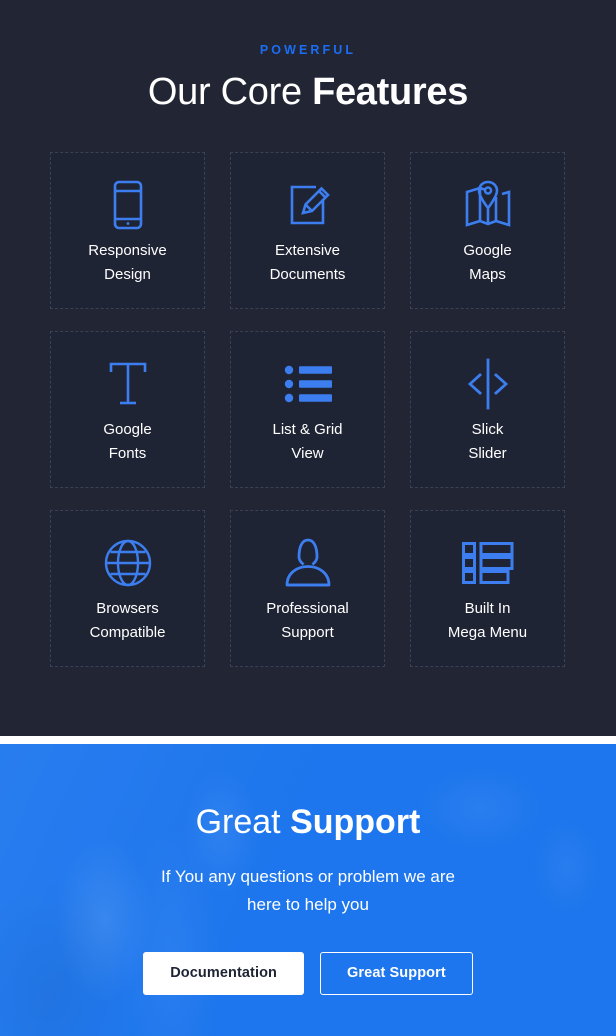 The height and width of the screenshot is (1036, 616). What do you see at coordinates (224, 973) in the screenshot?
I see `documentation-button: Documentation` at bounding box center [224, 973].